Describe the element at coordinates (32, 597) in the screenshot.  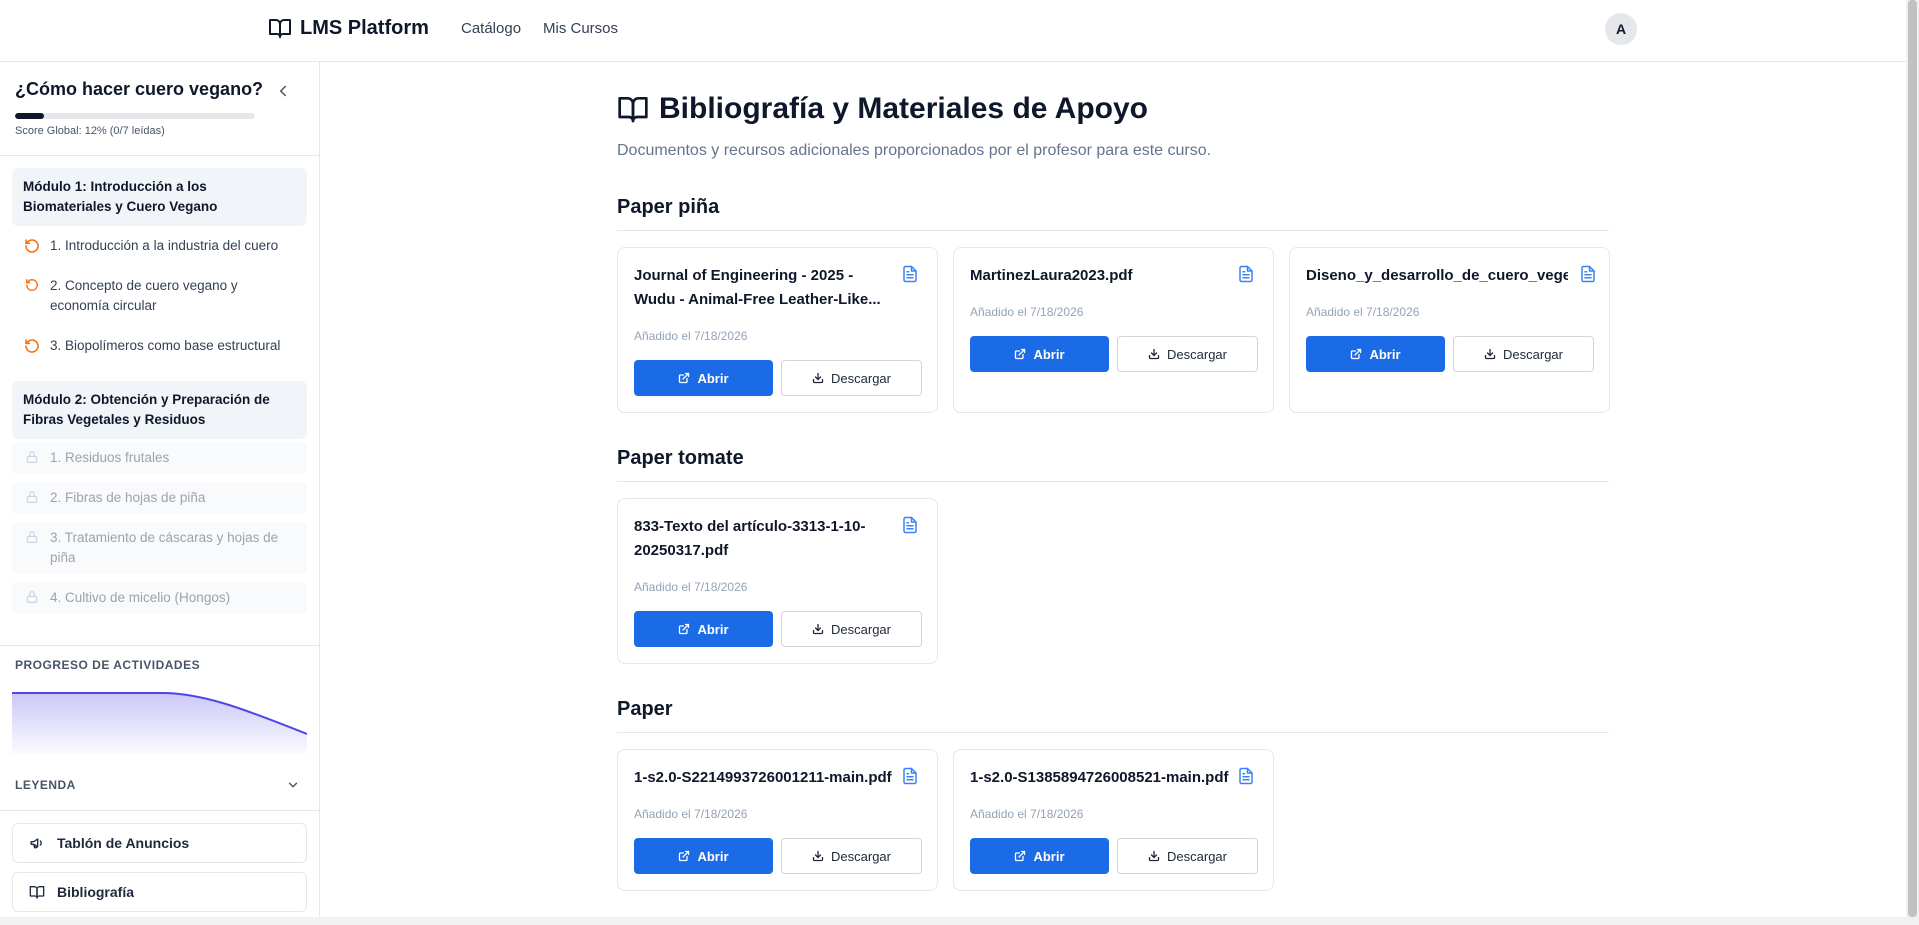
I see `lock-icon` at that location.